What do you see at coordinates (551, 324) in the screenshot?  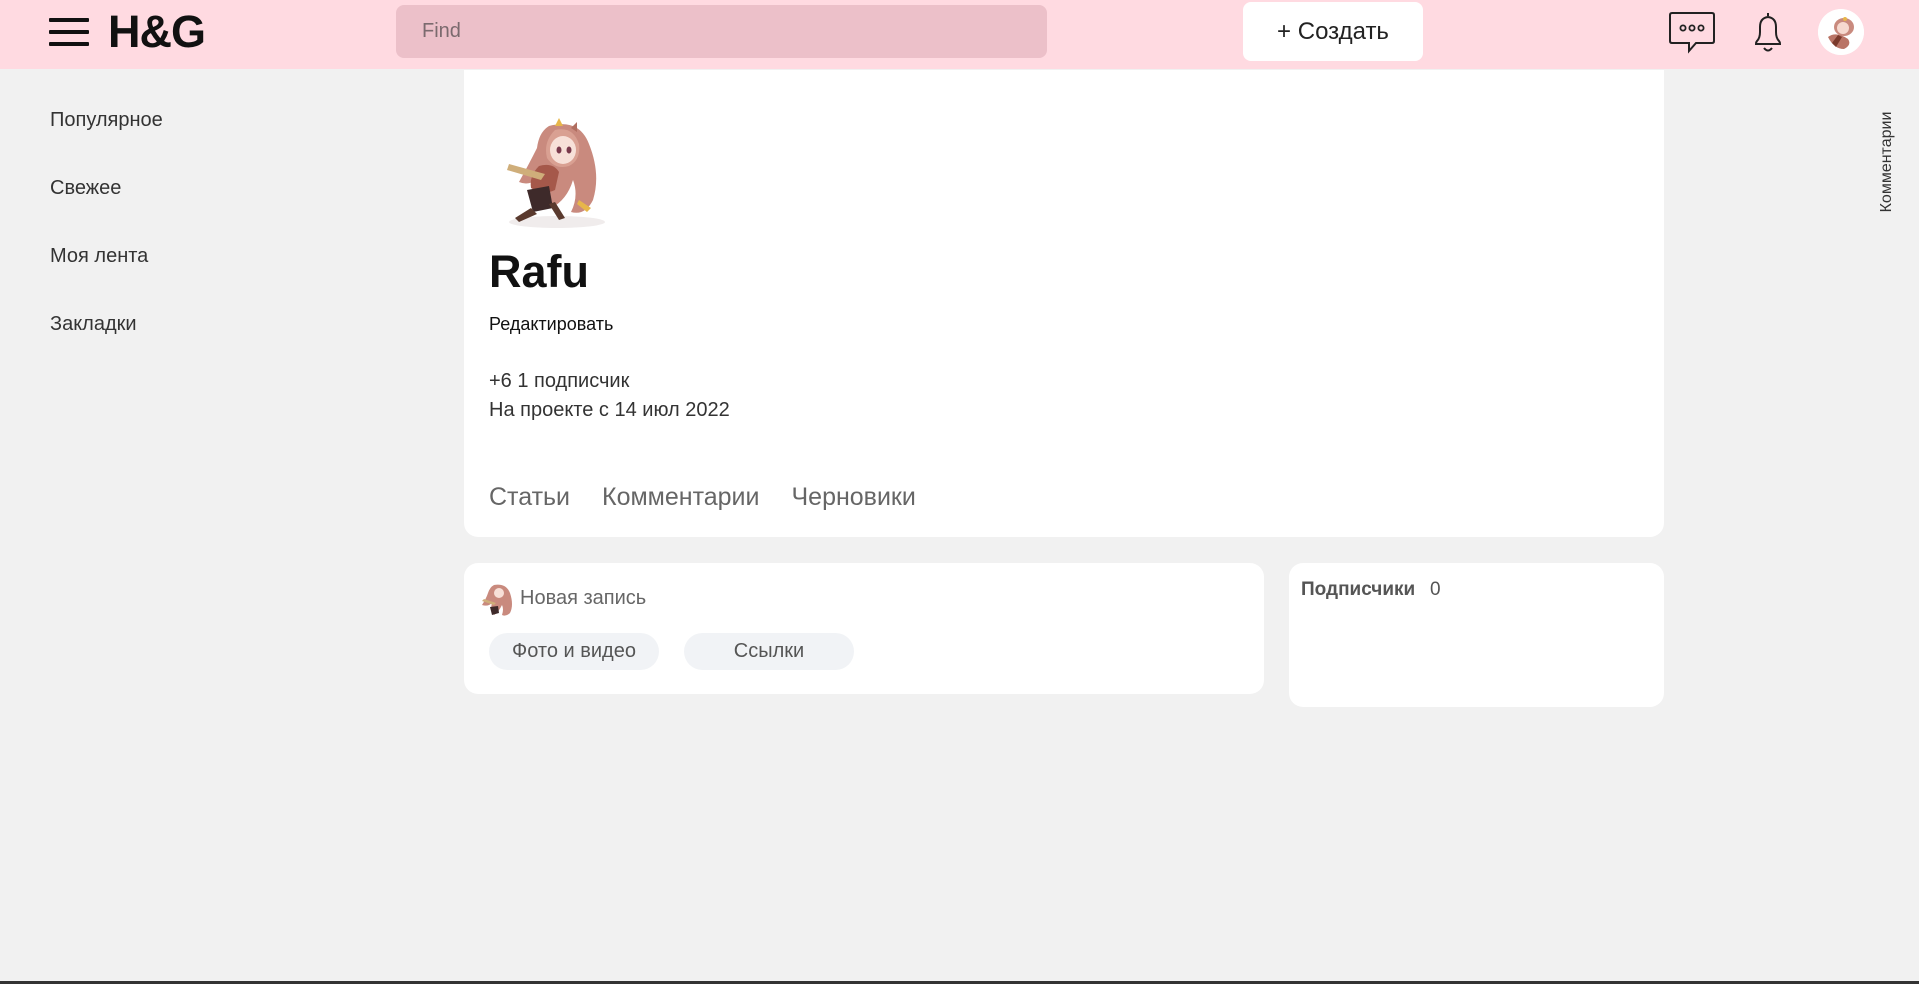 I see `edit-profile-link: Редактировать` at bounding box center [551, 324].